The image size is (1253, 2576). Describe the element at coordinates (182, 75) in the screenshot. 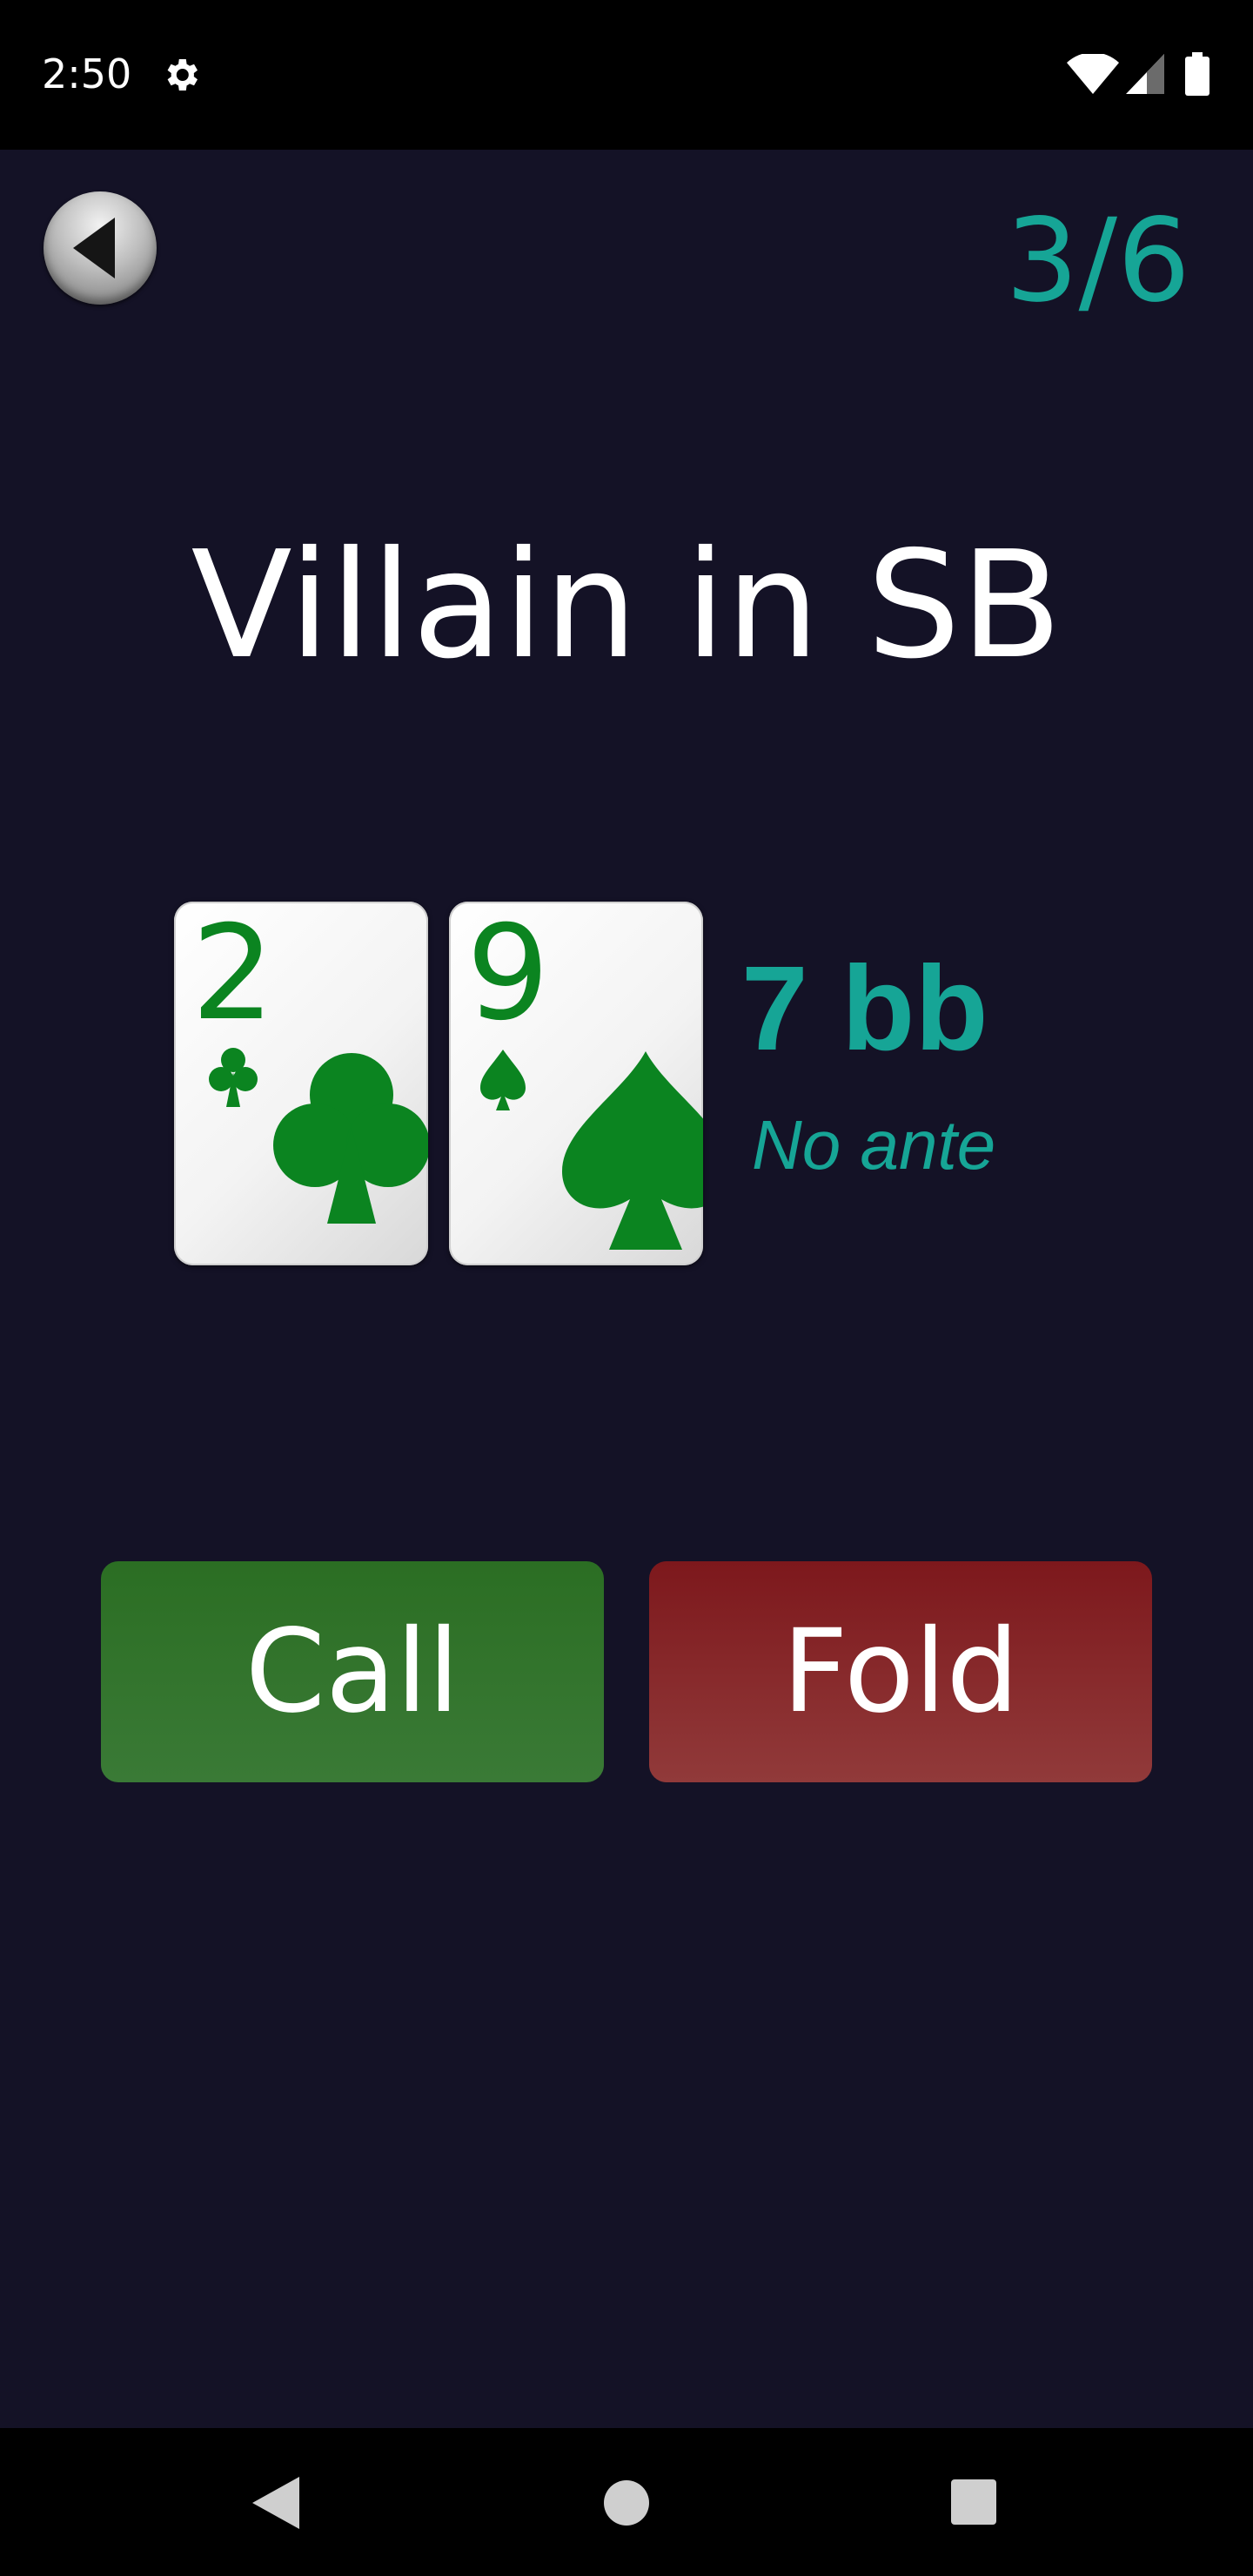

I see `gear-icon` at that location.